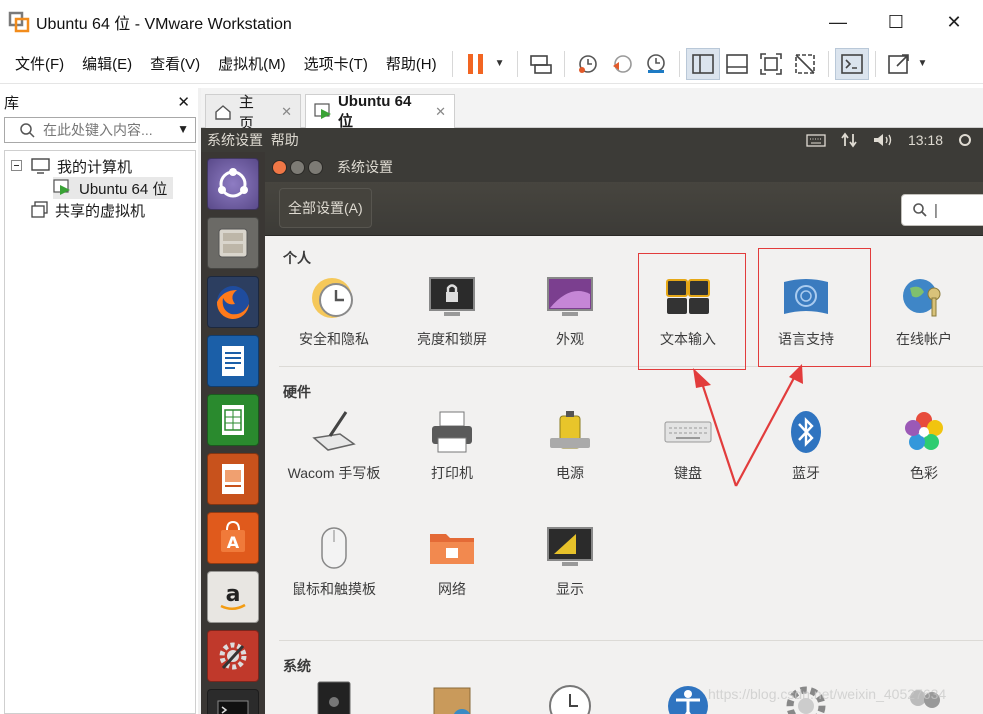  What do you see at coordinates (688, 432) in the screenshot?
I see `keyboard-icon` at bounding box center [688, 432].